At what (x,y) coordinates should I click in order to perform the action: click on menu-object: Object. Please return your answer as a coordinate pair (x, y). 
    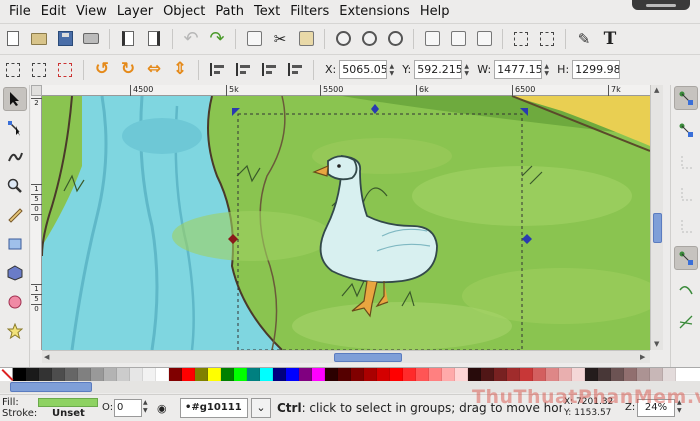
    Looking at the image, I should click on (184, 11).